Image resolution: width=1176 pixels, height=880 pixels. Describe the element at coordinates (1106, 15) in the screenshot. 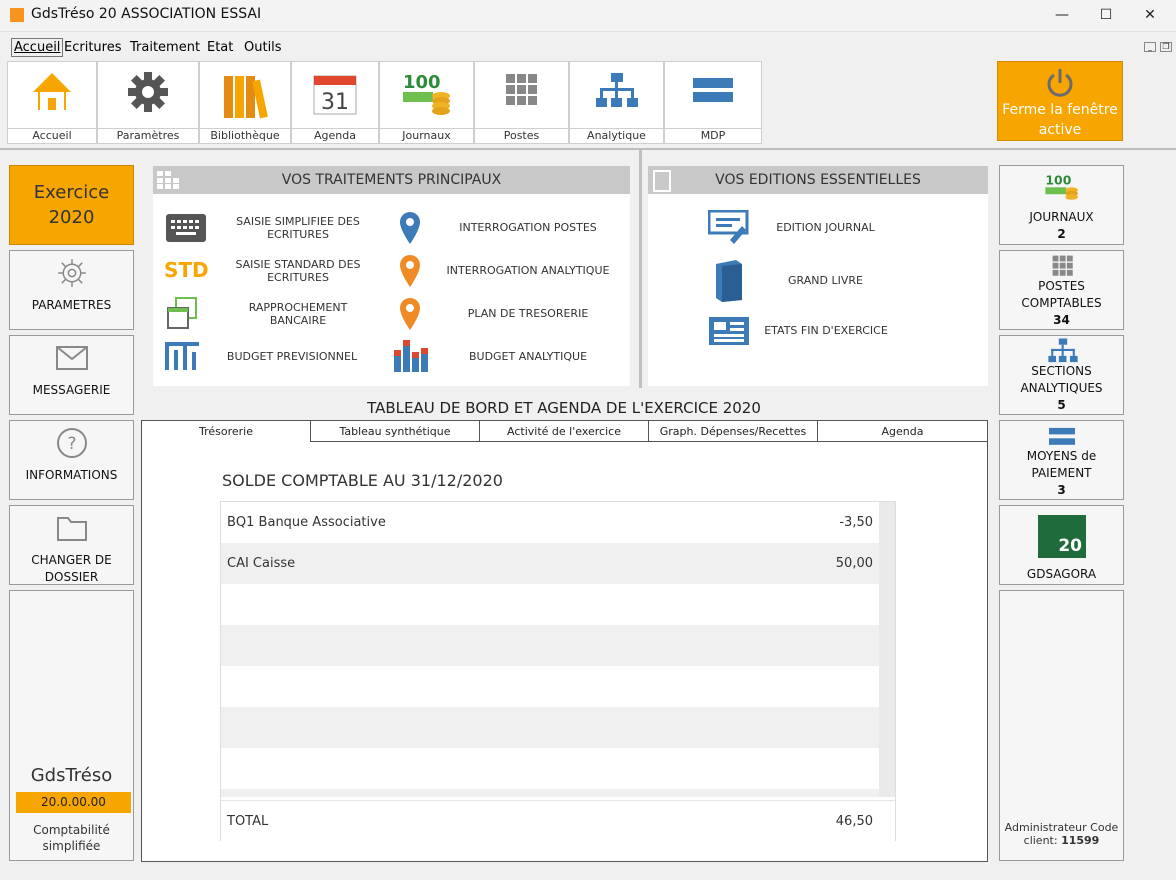

I see `maximize-button: ☐` at that location.